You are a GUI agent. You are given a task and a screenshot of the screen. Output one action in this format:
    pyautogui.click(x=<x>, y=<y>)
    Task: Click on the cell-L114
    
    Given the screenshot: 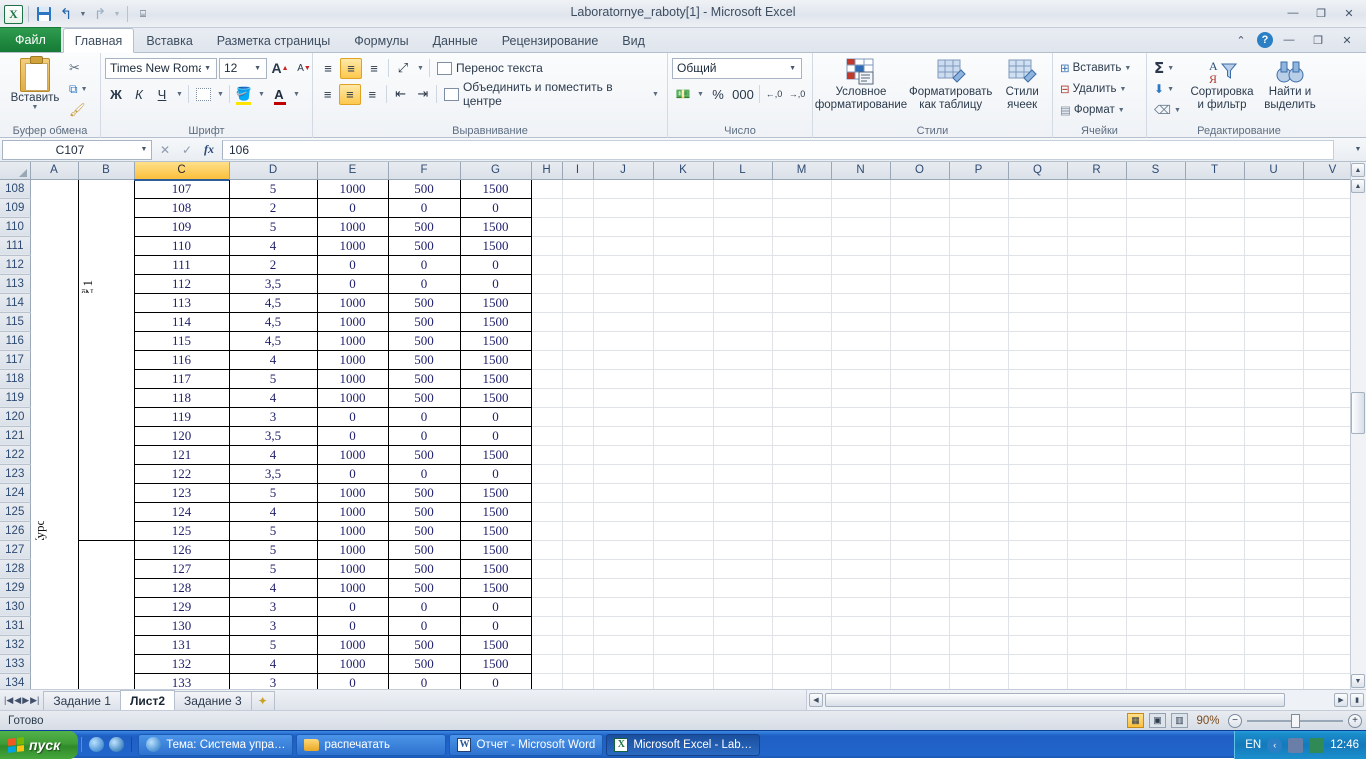 What is the action you would take?
    pyautogui.click(x=743, y=303)
    